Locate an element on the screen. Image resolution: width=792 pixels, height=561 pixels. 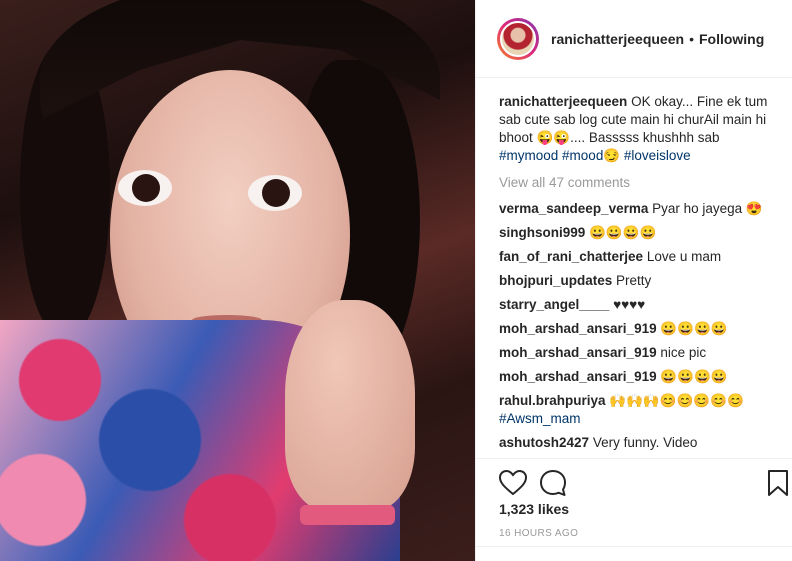
heart-icon is located at coordinates (513, 483).